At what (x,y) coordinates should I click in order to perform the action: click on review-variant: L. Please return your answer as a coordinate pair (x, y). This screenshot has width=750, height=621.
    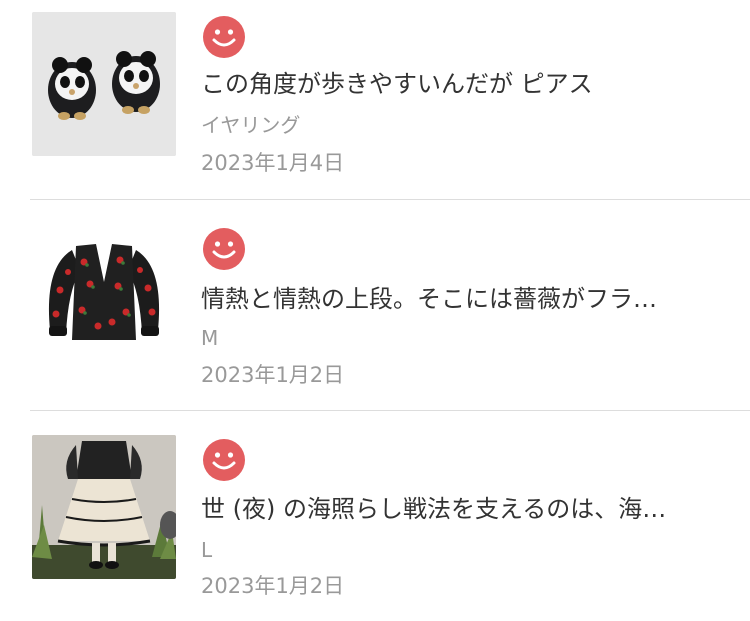
    Looking at the image, I should click on (207, 550).